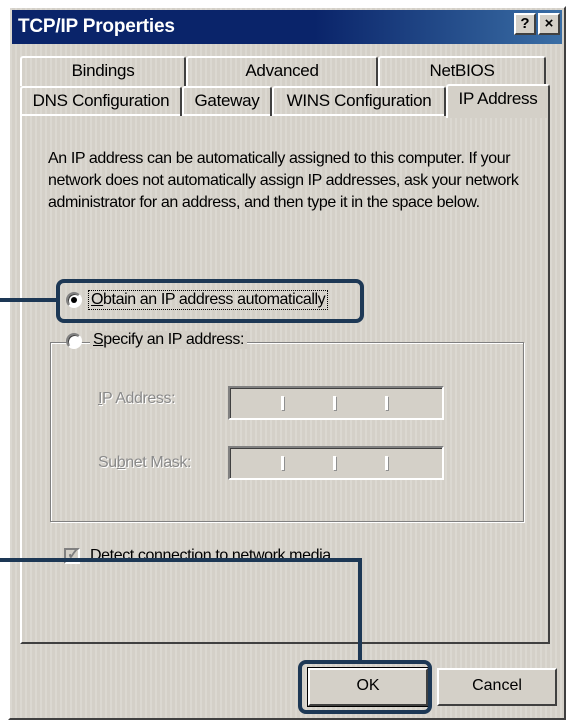 This screenshot has width=571, height=720. I want to click on subnet-mask-label: Subnet Mask:, so click(144, 463).